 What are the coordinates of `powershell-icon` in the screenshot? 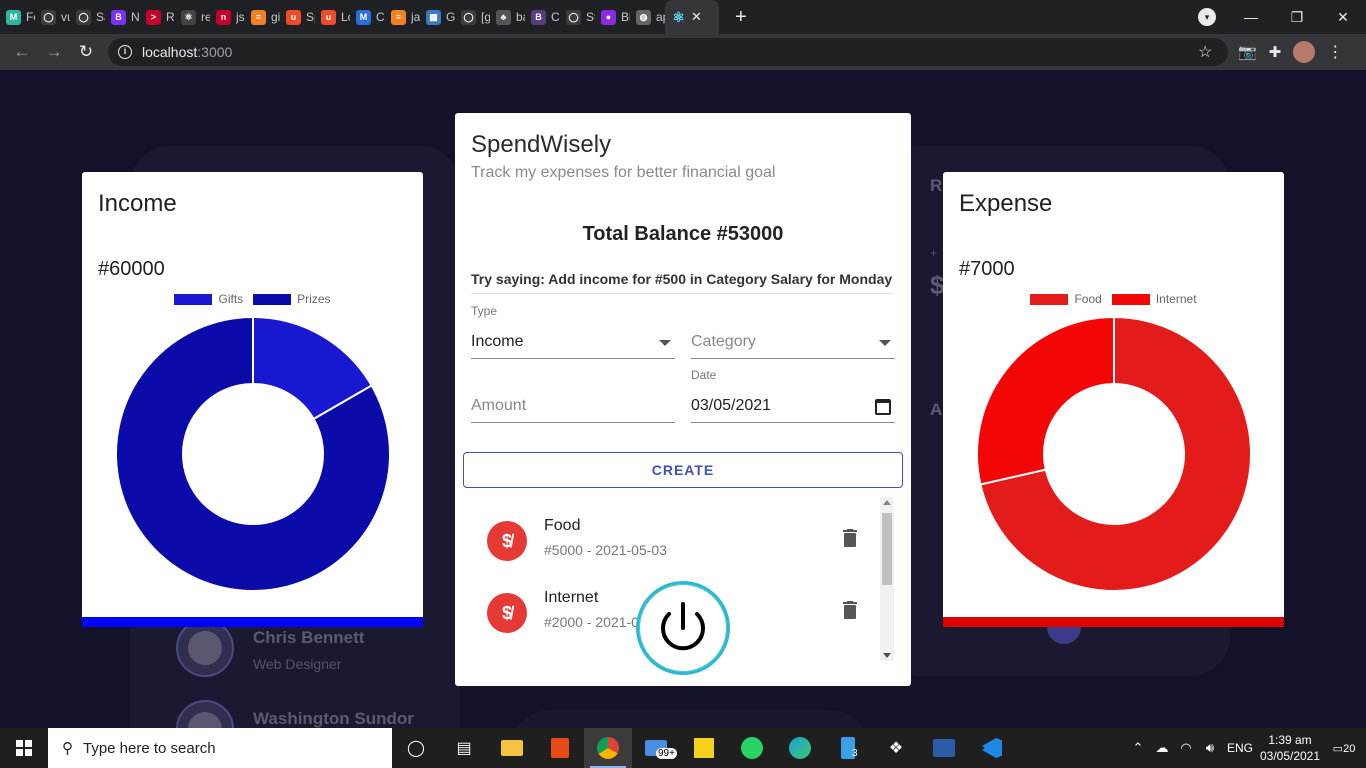 It's located at (944, 748).